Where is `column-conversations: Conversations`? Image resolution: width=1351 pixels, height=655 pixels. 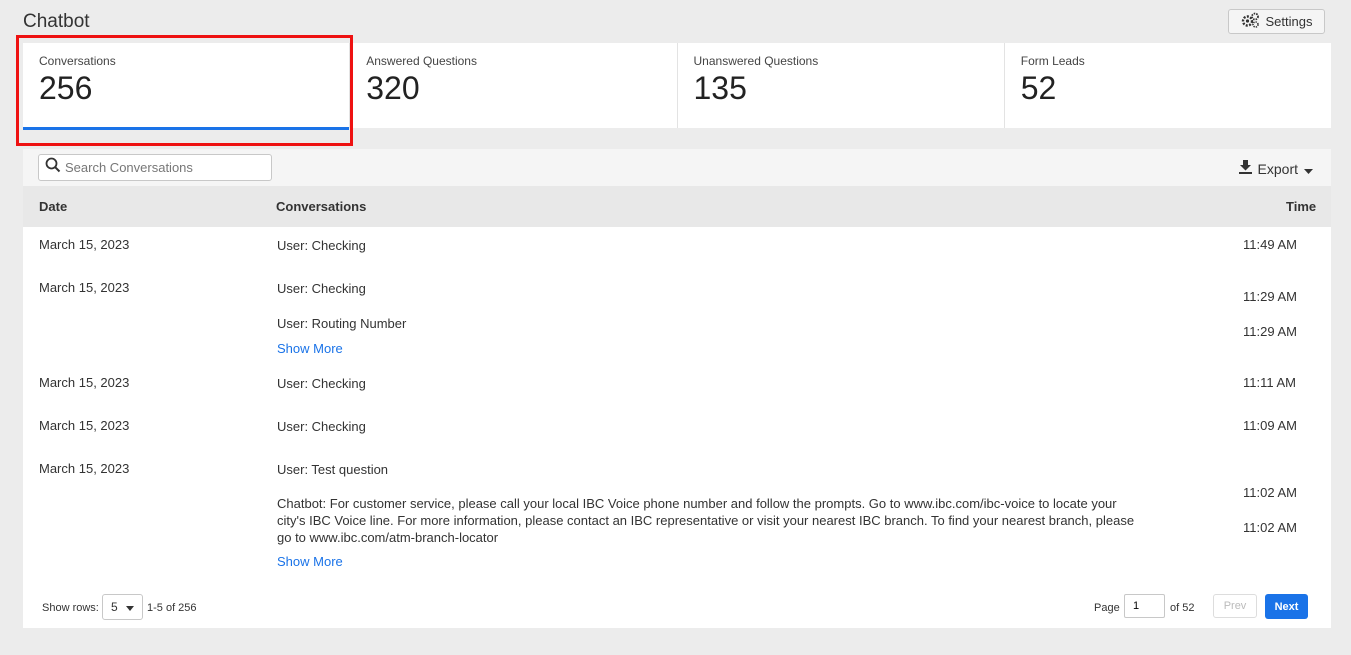
column-conversations: Conversations is located at coordinates (321, 206).